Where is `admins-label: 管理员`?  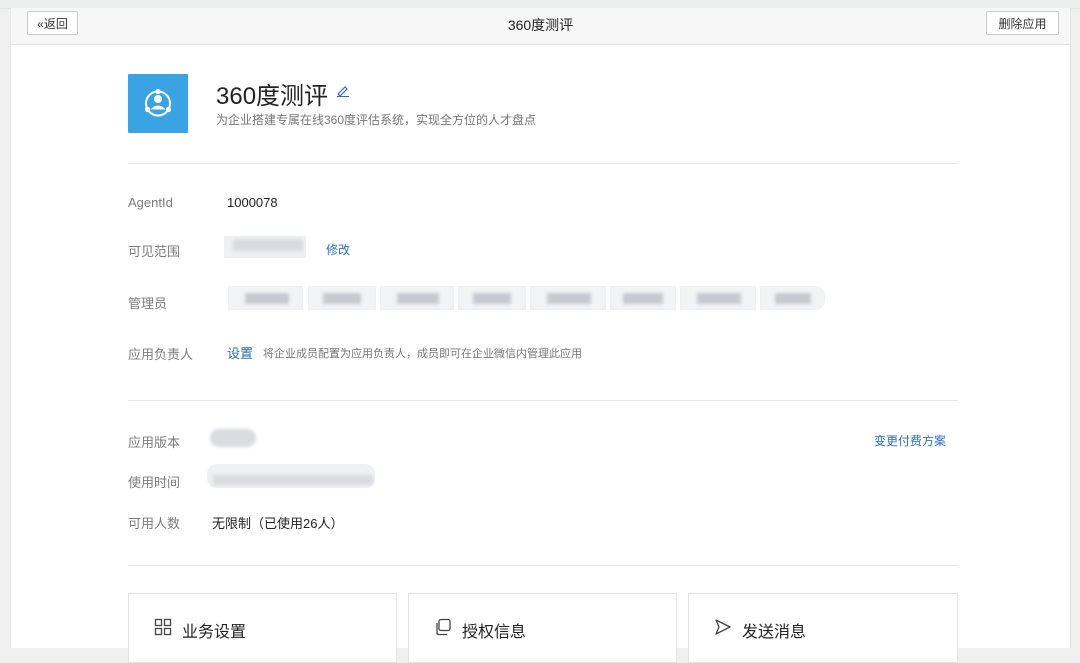 admins-label: 管理员 is located at coordinates (148, 303).